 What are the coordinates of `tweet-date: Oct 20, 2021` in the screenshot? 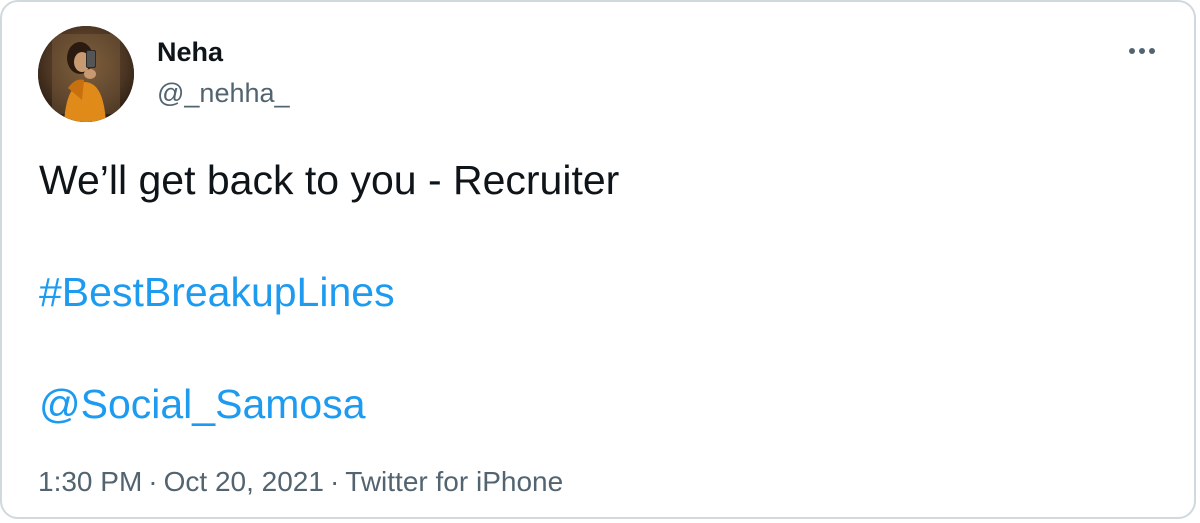 It's located at (244, 481).